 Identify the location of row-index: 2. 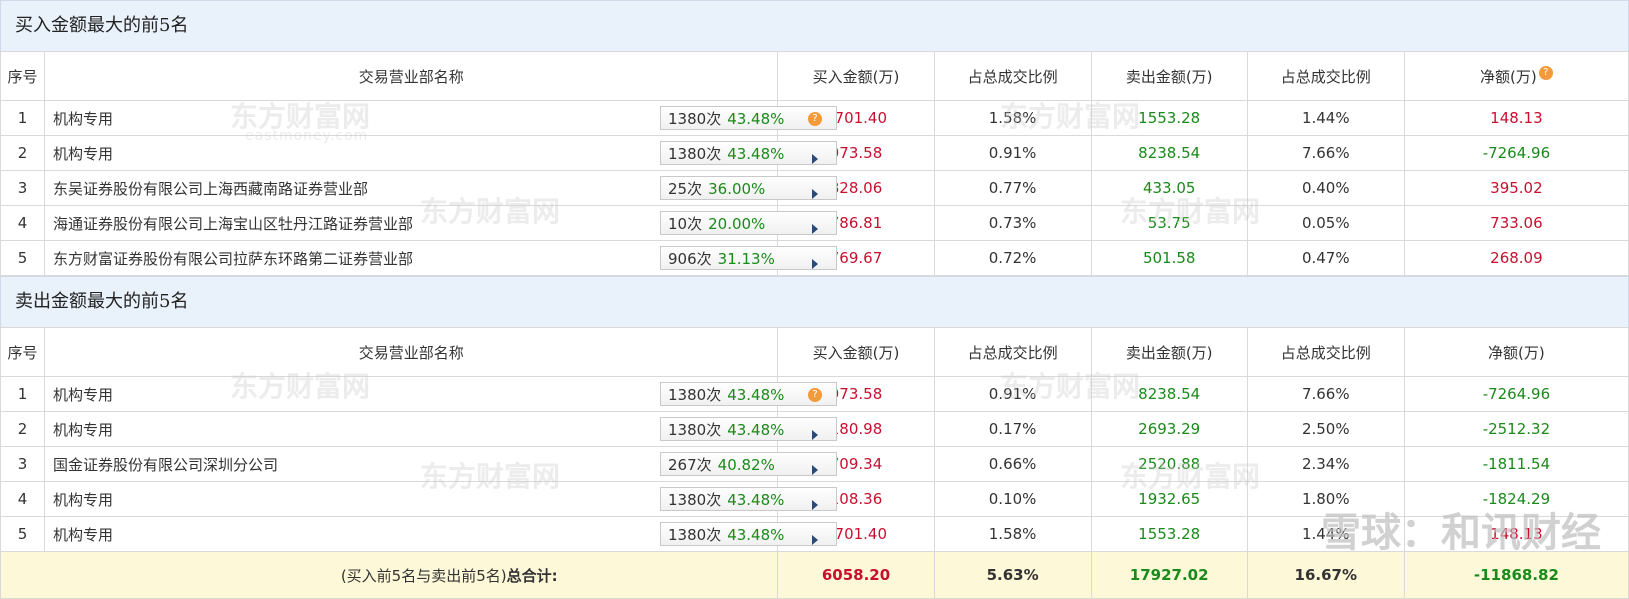
(23, 153).